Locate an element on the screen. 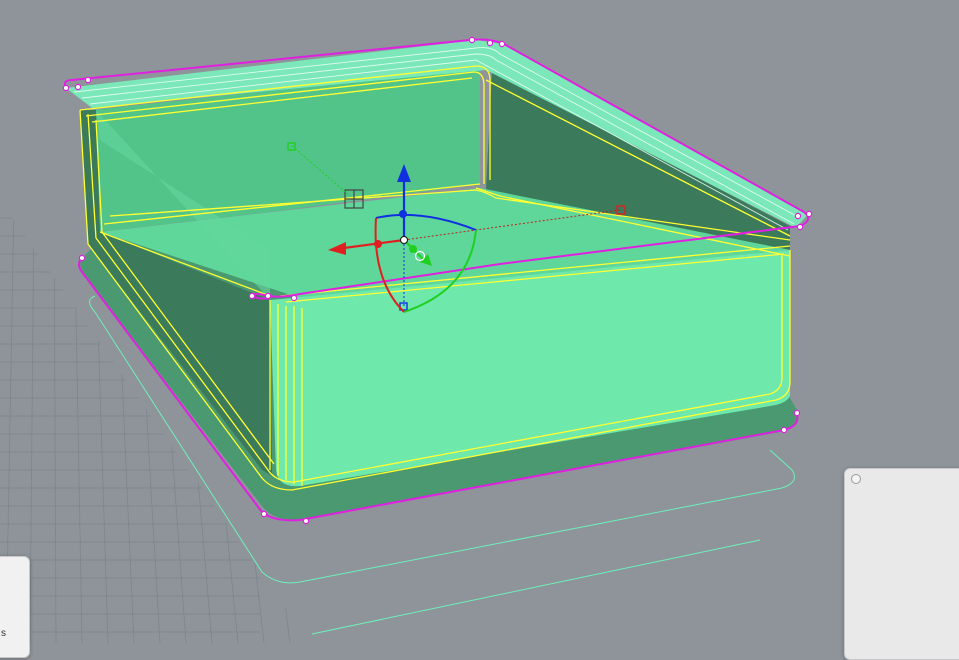 Image resolution: width=959 pixels, height=660 pixels. right-floating-panel is located at coordinates (901, 564).